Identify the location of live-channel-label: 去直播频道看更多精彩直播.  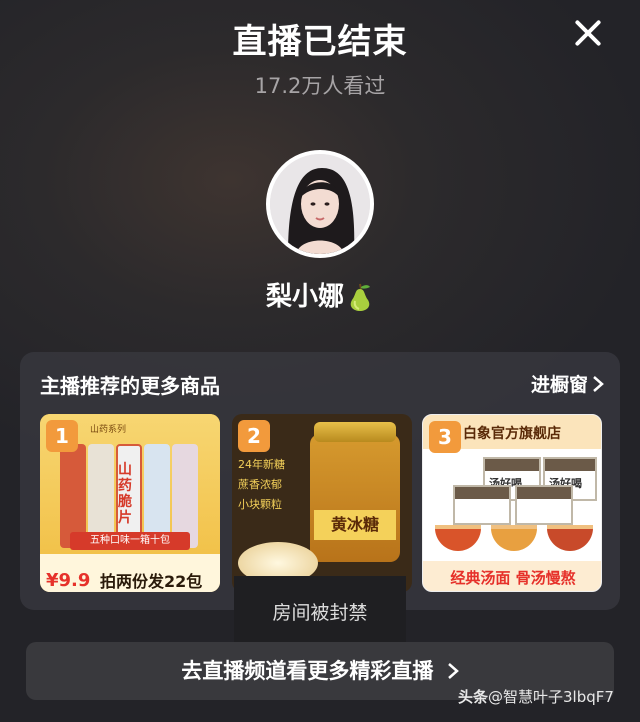
(307, 671).